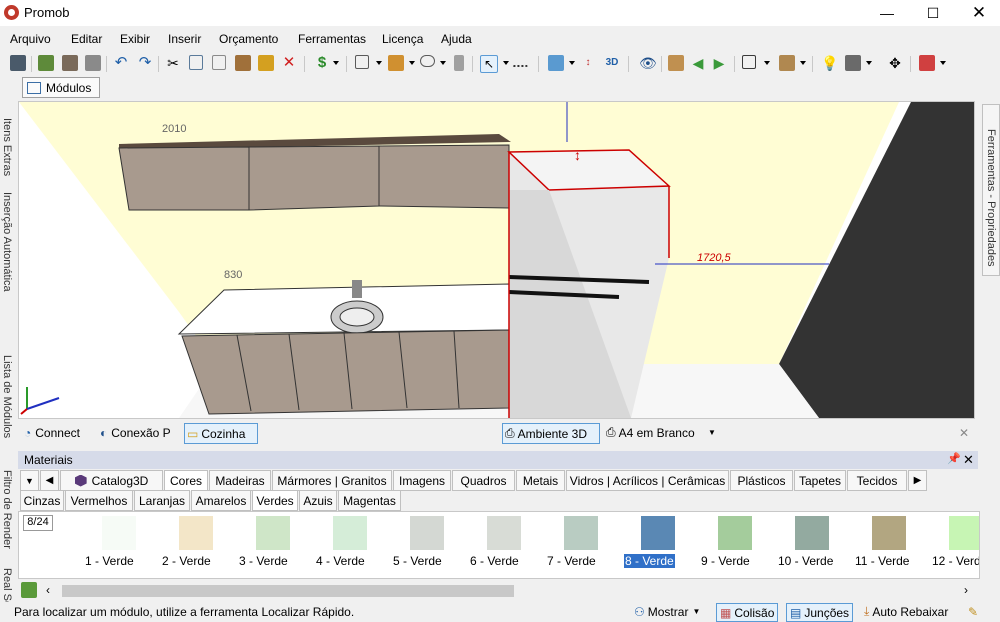 The width and height of the screenshot is (1000, 622). I want to click on move-icon: ✥, so click(895, 63).